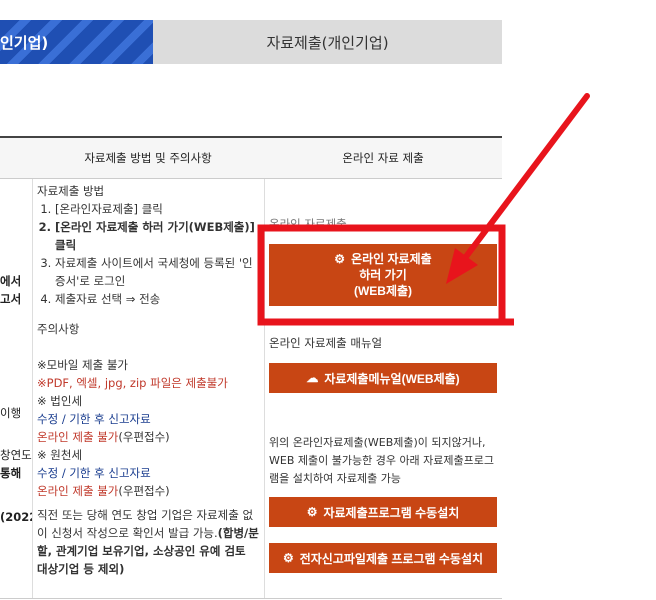  What do you see at coordinates (462, 266) in the screenshot?
I see `arrow-head-icon` at bounding box center [462, 266].